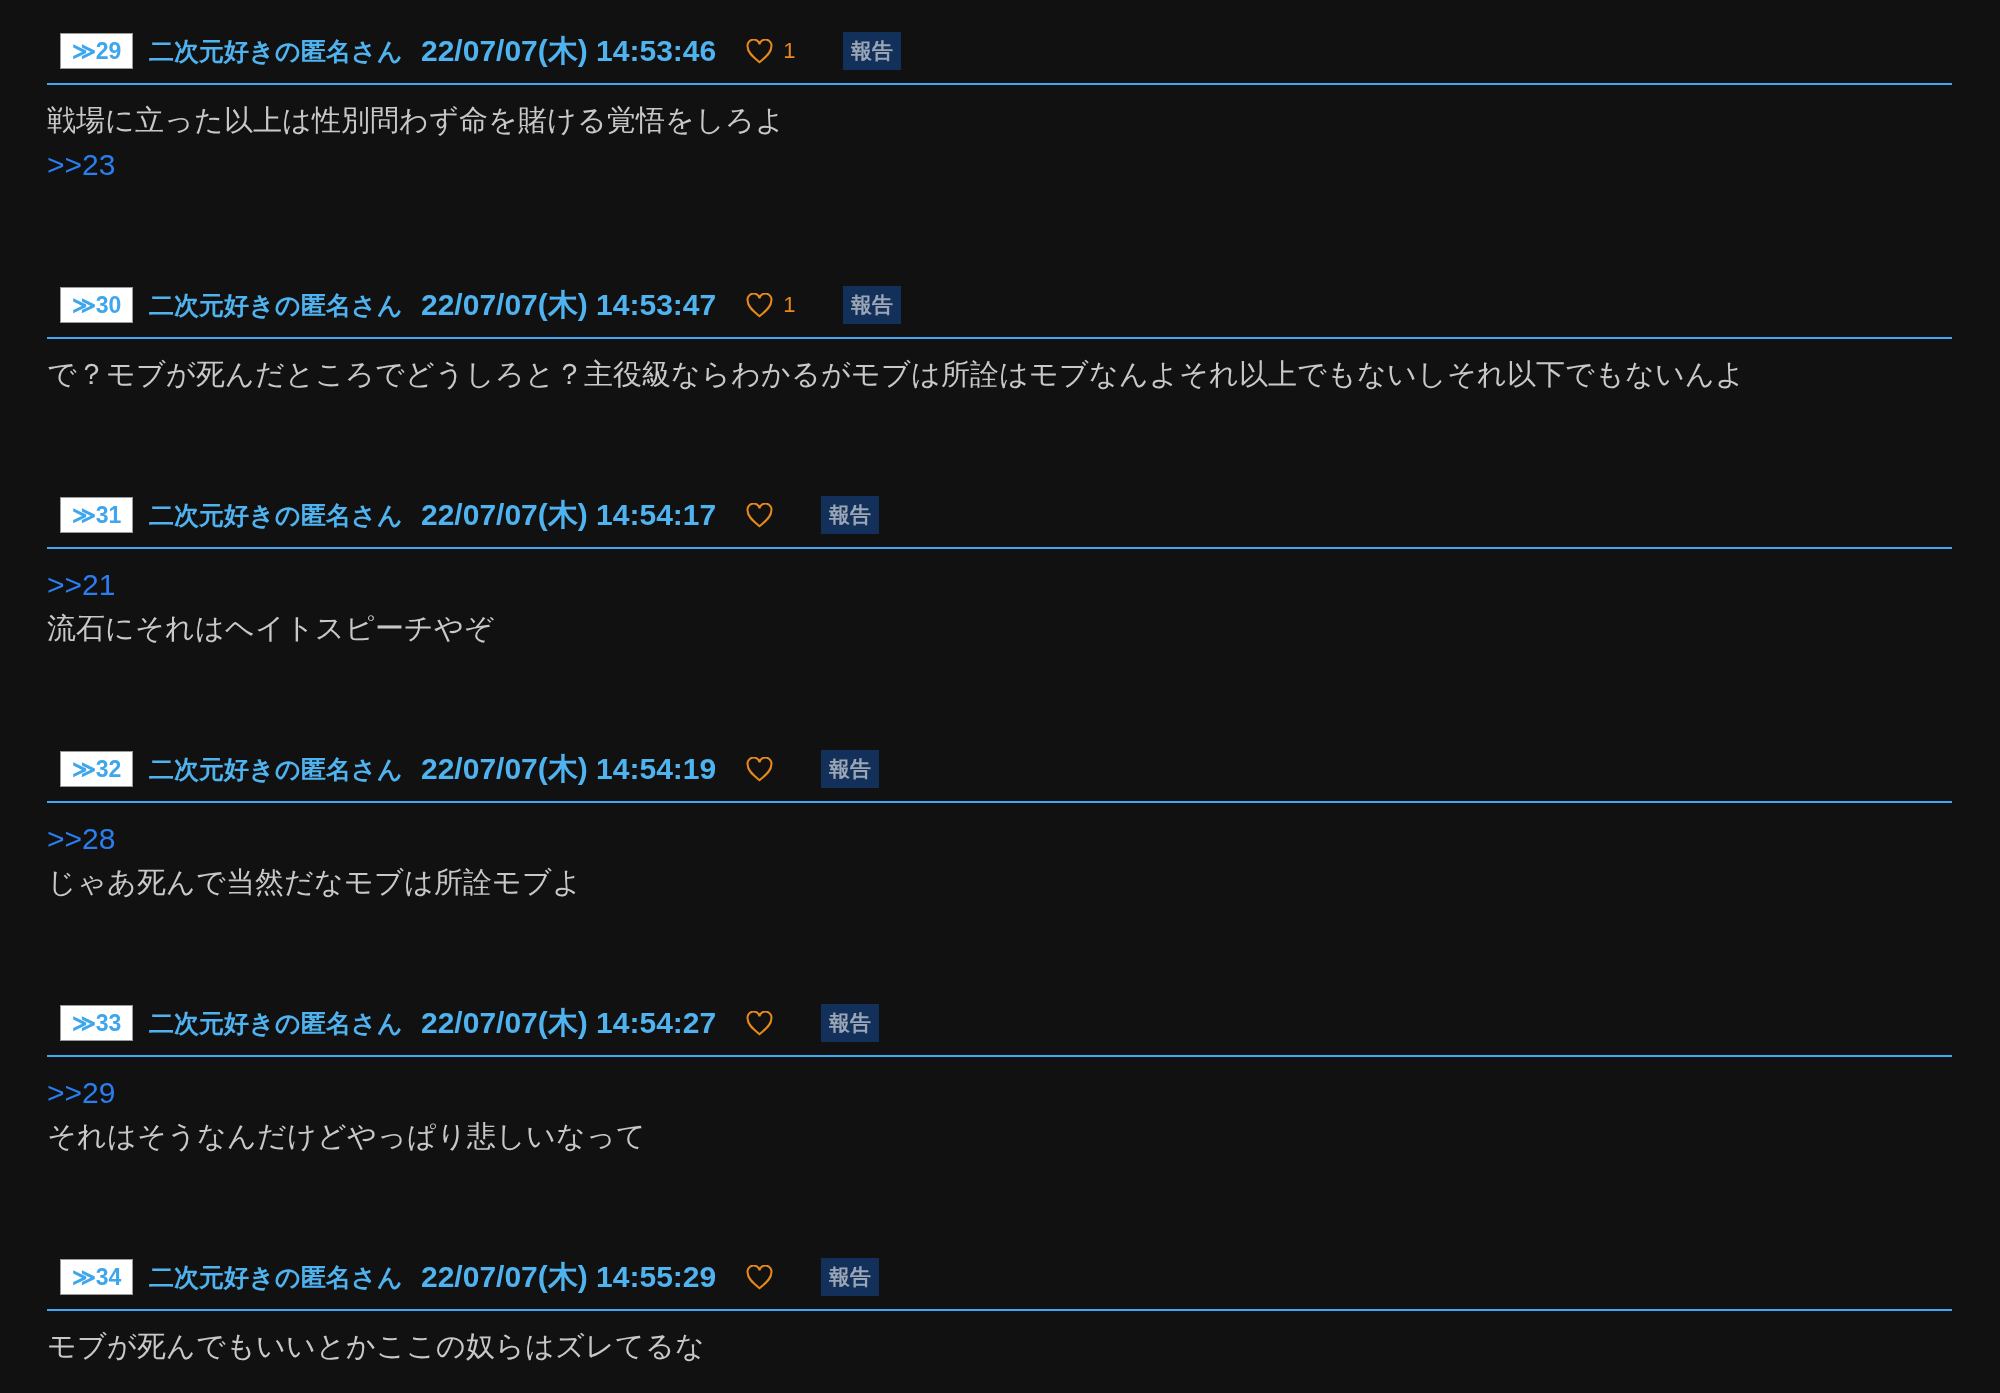 The height and width of the screenshot is (1393, 2000). I want to click on post-date: 22/07/07(木) 14:53:47, so click(569, 304).